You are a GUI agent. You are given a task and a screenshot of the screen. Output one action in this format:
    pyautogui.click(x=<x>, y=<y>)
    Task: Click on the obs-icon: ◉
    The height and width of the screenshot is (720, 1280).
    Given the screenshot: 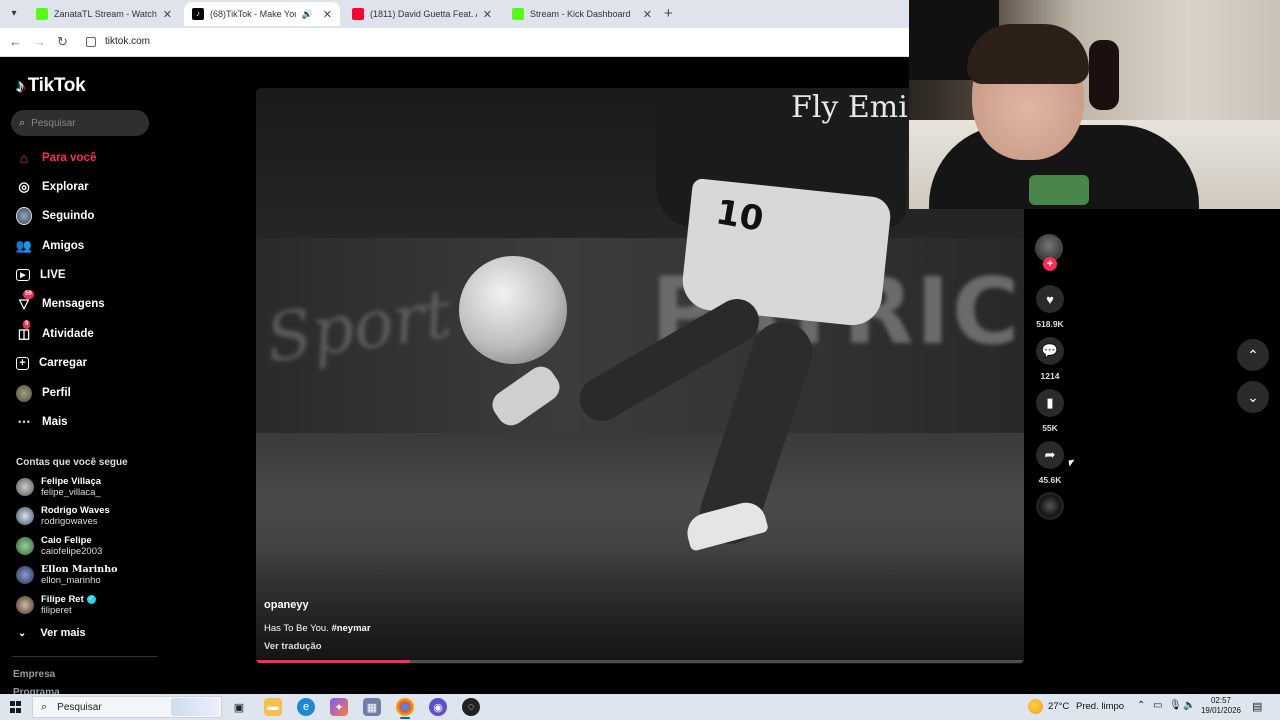 What is the action you would take?
    pyautogui.click(x=438, y=707)
    